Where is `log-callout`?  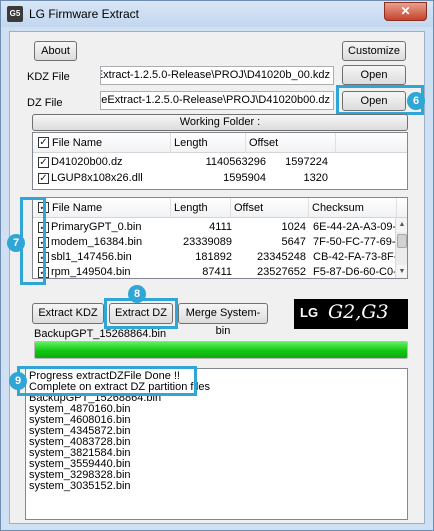 log-callout is located at coordinates (107, 381).